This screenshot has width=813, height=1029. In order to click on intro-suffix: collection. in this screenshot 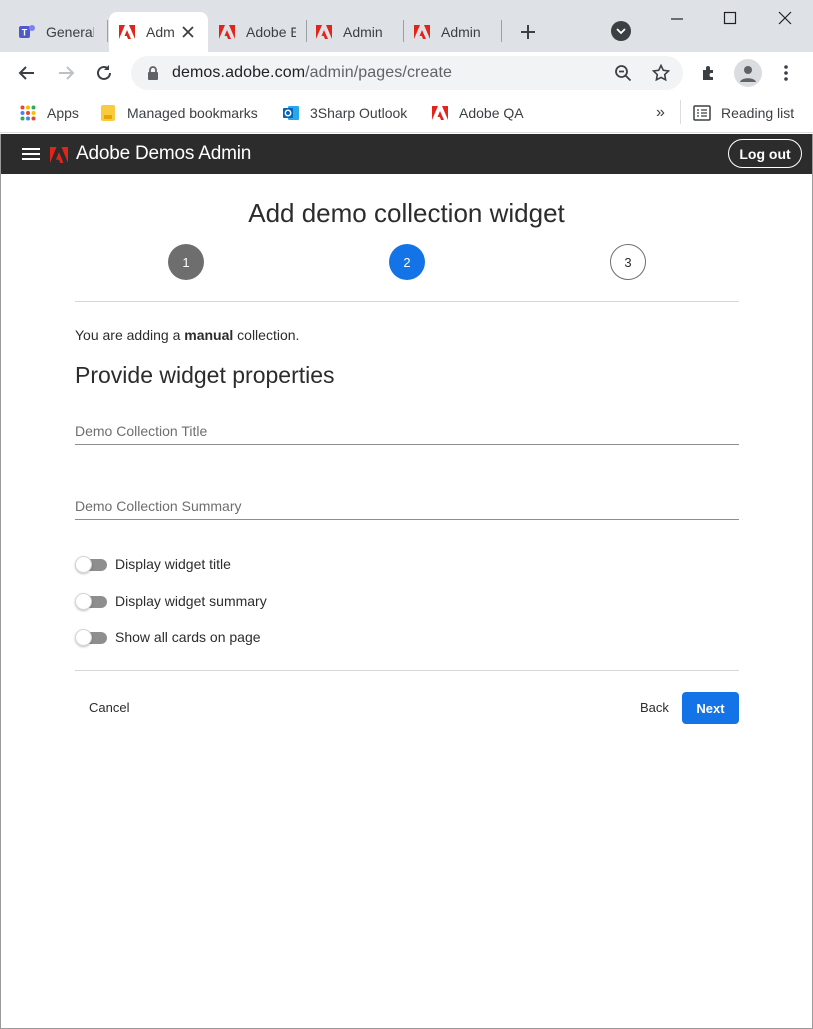, I will do `click(266, 335)`.